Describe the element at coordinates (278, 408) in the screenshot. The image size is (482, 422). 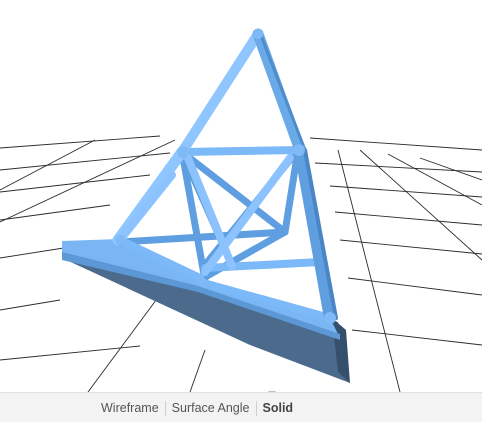
I see `solid-mode-button: Solid` at that location.